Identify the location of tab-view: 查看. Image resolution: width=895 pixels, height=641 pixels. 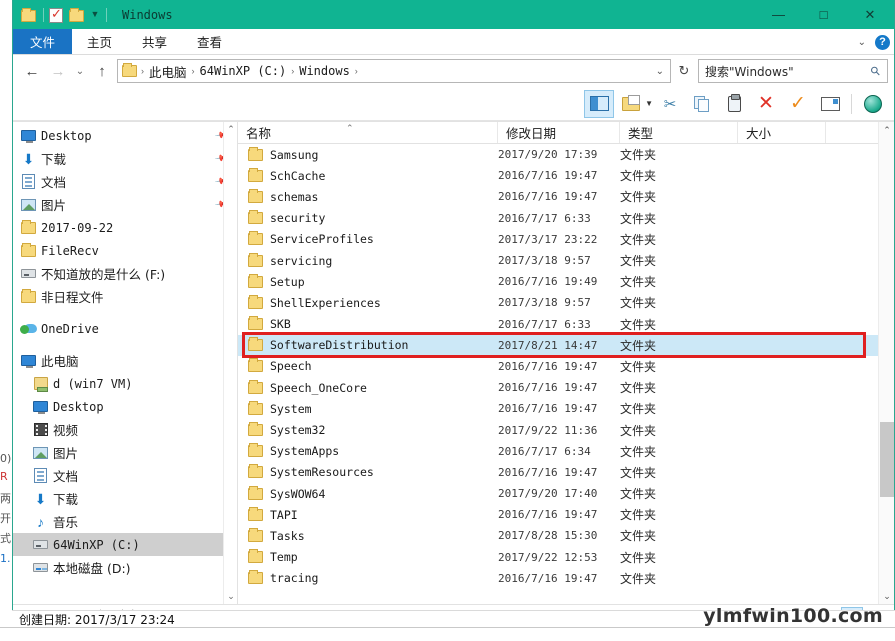
(209, 41).